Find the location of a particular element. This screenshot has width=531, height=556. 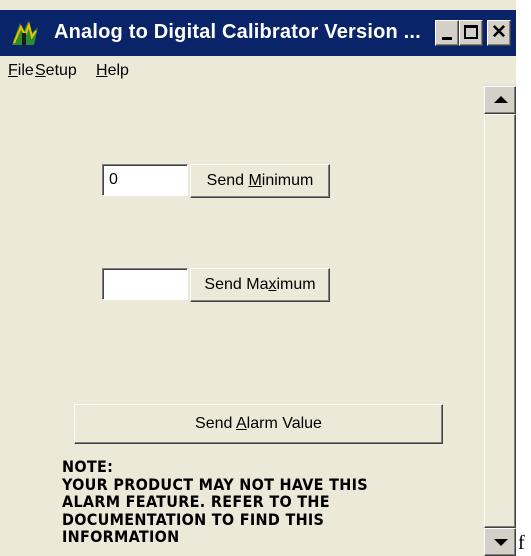

arrow-down-icon is located at coordinates (501, 542).